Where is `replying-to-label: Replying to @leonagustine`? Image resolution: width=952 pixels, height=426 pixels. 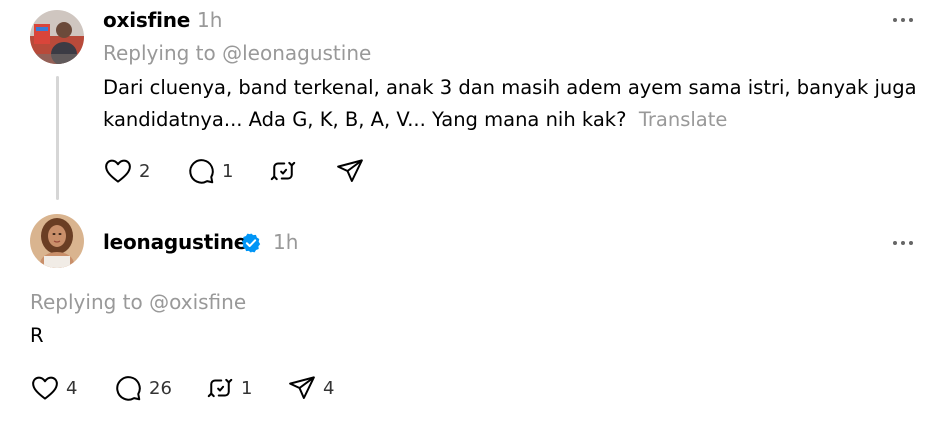 replying-to-label: Replying to @leonagustine is located at coordinates (237, 53).